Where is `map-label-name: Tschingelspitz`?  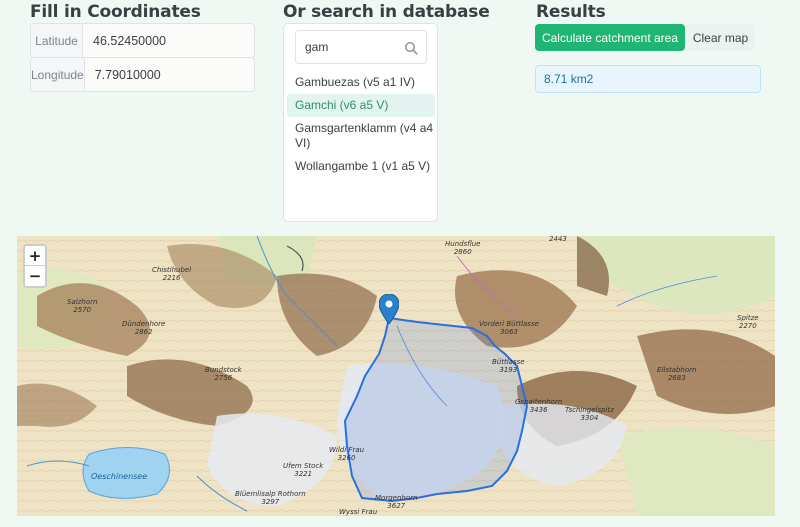
map-label-name: Tschingelspitz is located at coordinates (589, 410).